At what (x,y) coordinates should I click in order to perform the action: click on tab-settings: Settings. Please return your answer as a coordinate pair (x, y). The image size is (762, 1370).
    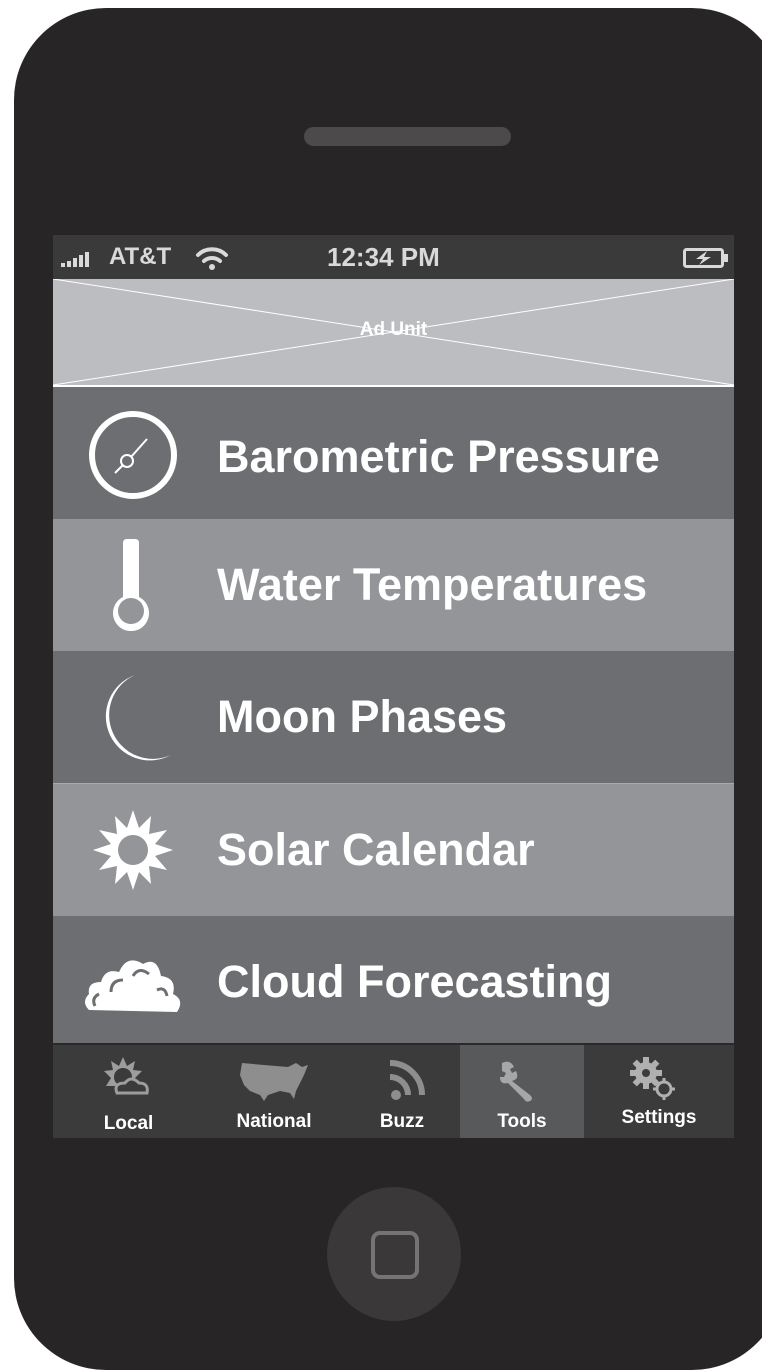
    Looking at the image, I should click on (659, 1091).